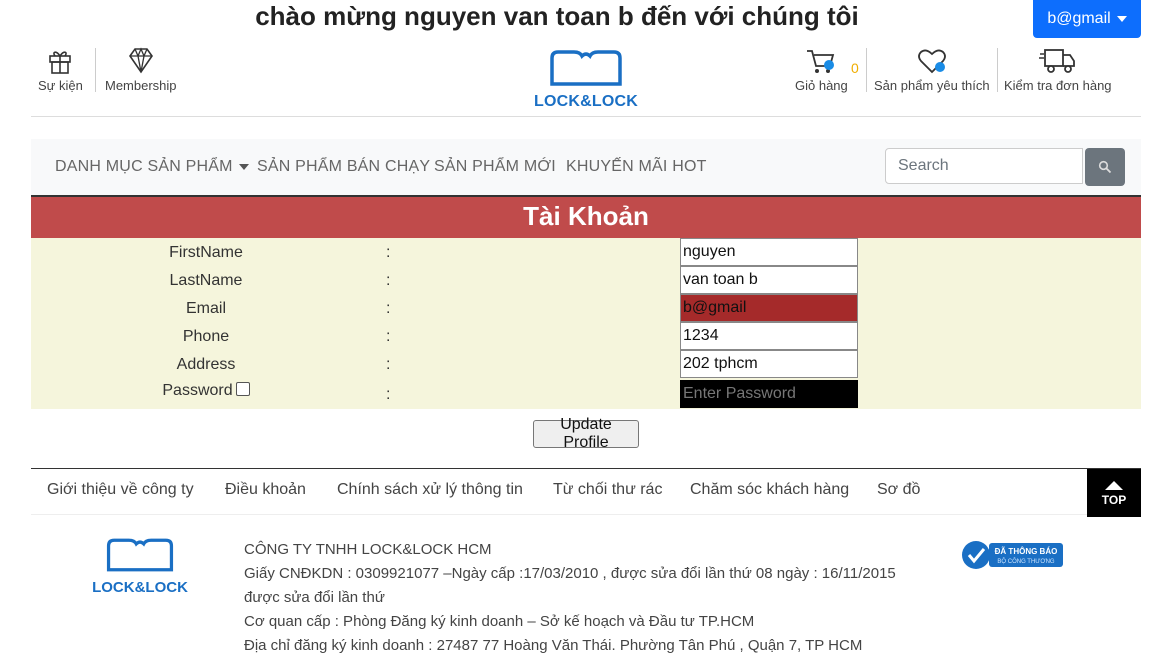 The height and width of the screenshot is (666, 1163). I want to click on user-menu-button: b@gmail, so click(1087, 19).